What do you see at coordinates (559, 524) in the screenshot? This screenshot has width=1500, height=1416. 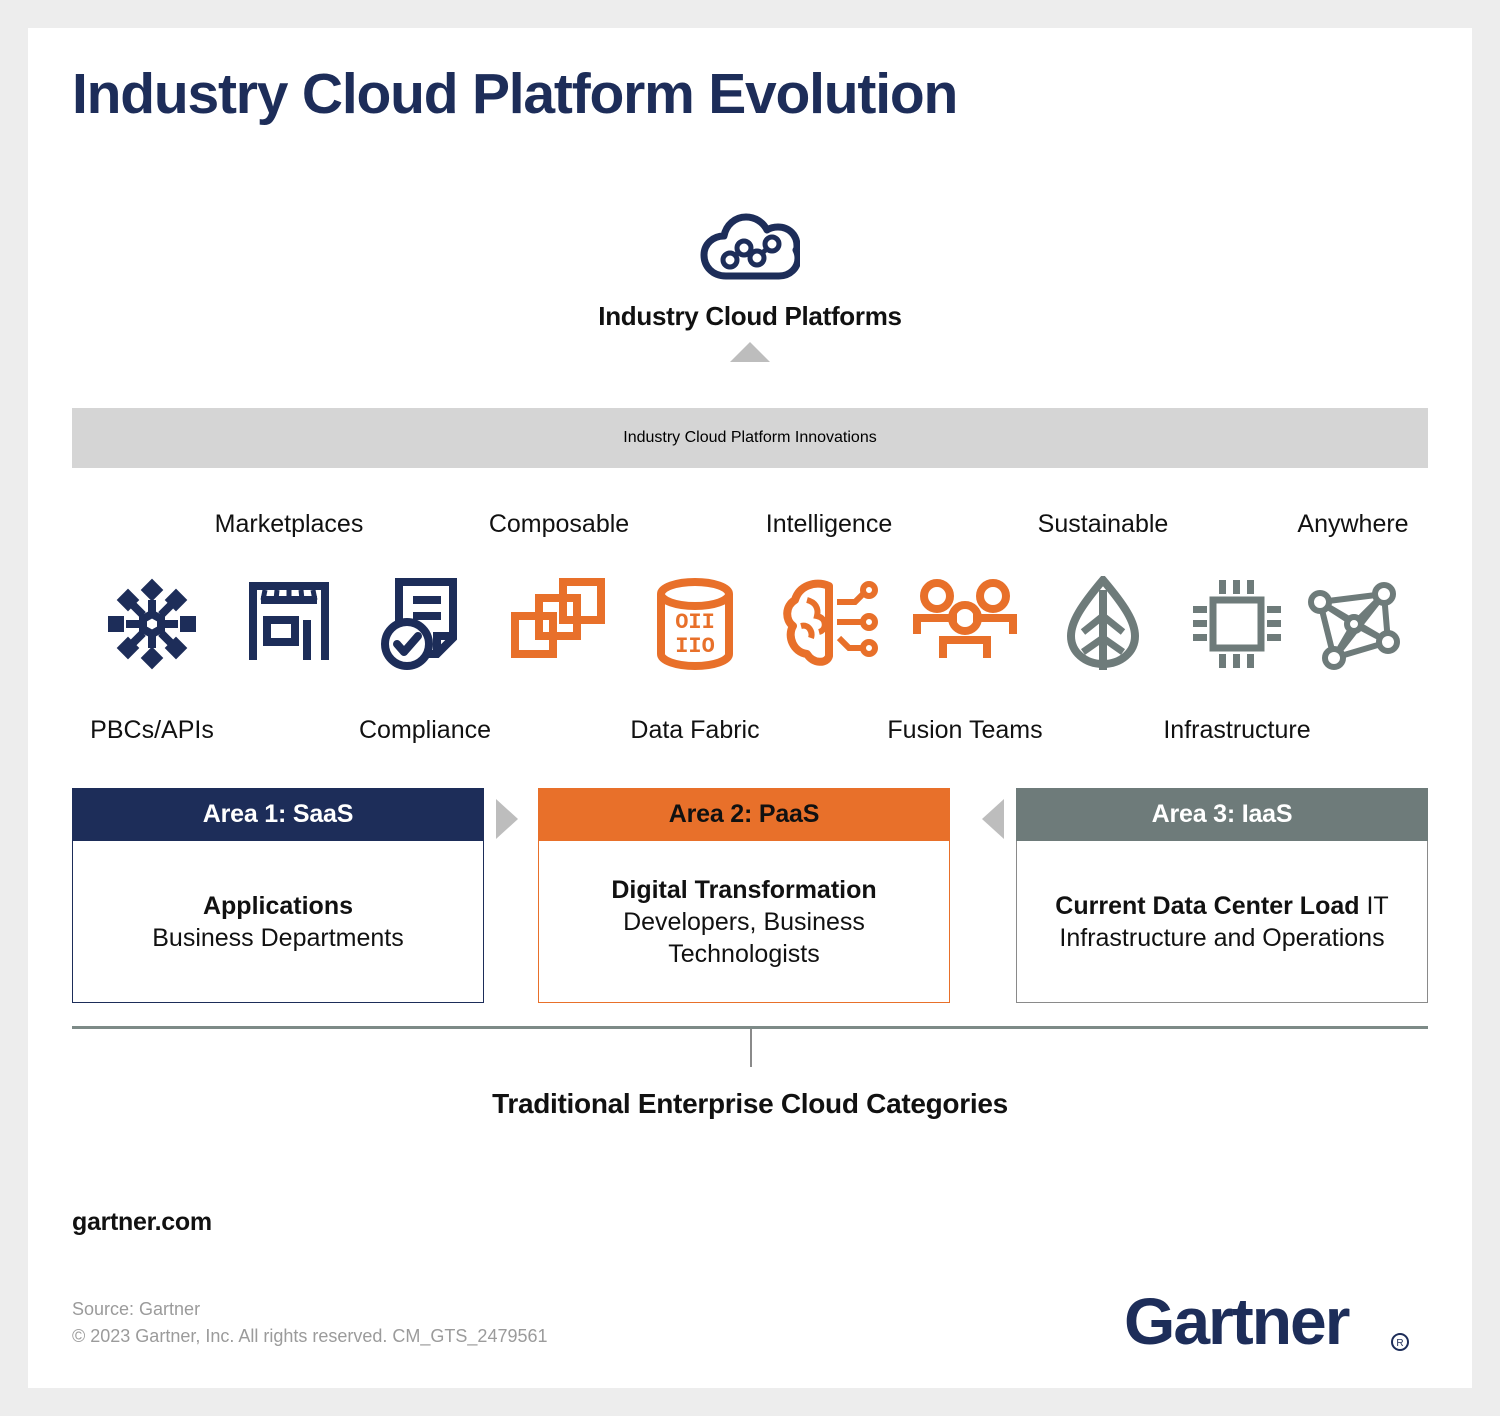 I see `innovation-top-label: Composable` at bounding box center [559, 524].